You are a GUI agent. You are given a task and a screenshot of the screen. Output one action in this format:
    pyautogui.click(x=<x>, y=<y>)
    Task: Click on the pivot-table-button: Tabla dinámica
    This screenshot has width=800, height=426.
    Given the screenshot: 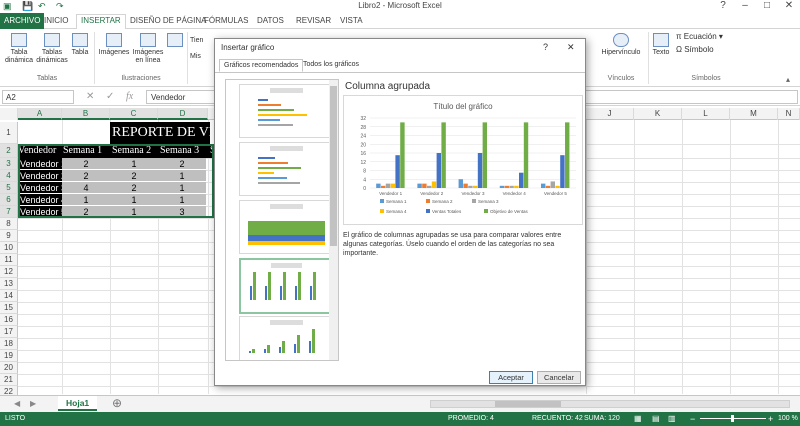 What is the action you would take?
    pyautogui.click(x=19, y=49)
    